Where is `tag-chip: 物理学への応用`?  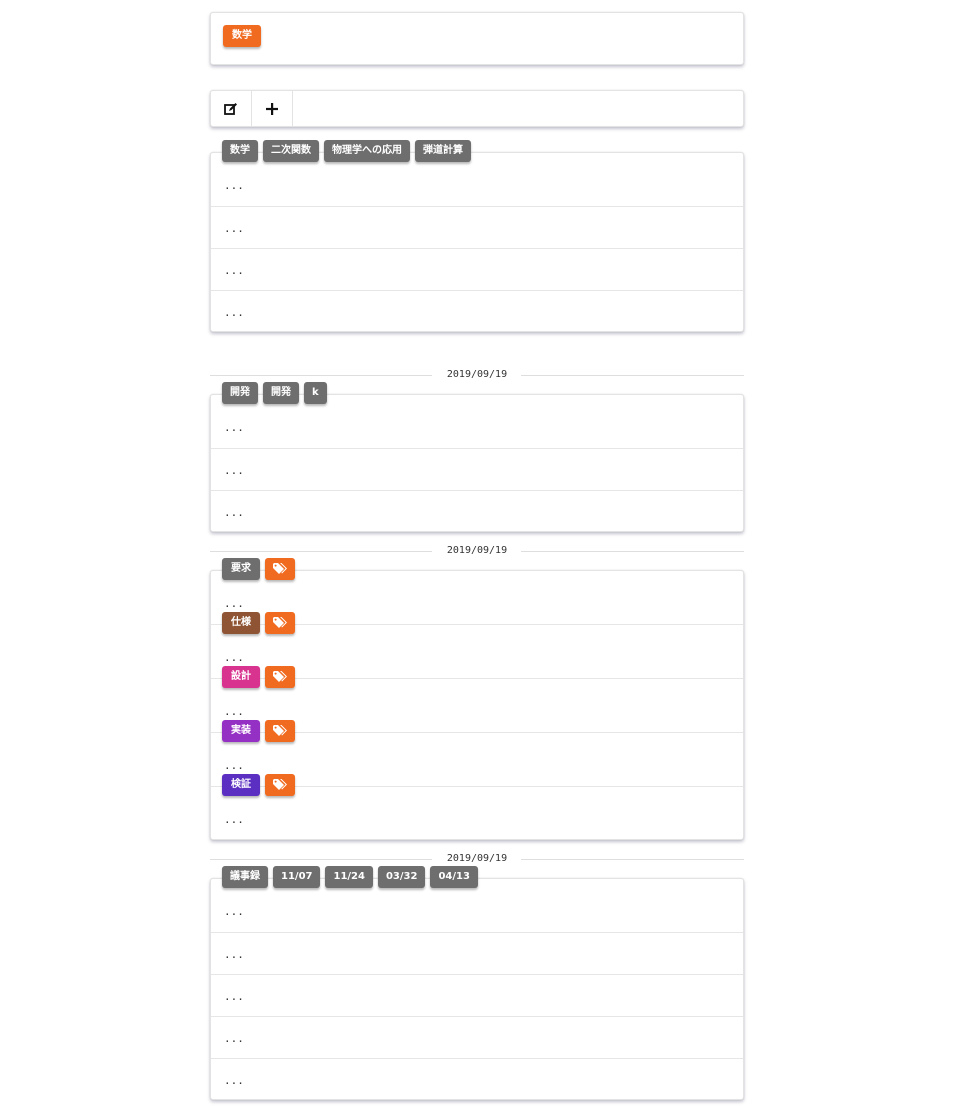 tag-chip: 物理学への応用 is located at coordinates (367, 151).